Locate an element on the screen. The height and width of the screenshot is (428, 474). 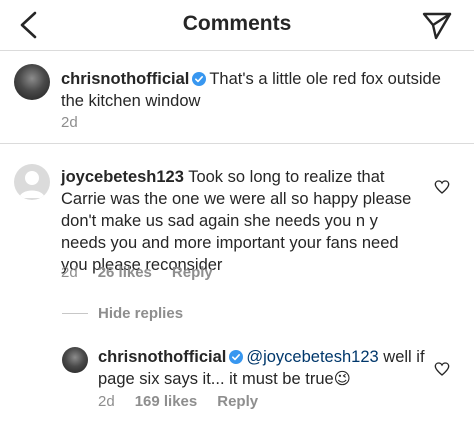
reply-username: chrisnothofficial is located at coordinates (162, 357).